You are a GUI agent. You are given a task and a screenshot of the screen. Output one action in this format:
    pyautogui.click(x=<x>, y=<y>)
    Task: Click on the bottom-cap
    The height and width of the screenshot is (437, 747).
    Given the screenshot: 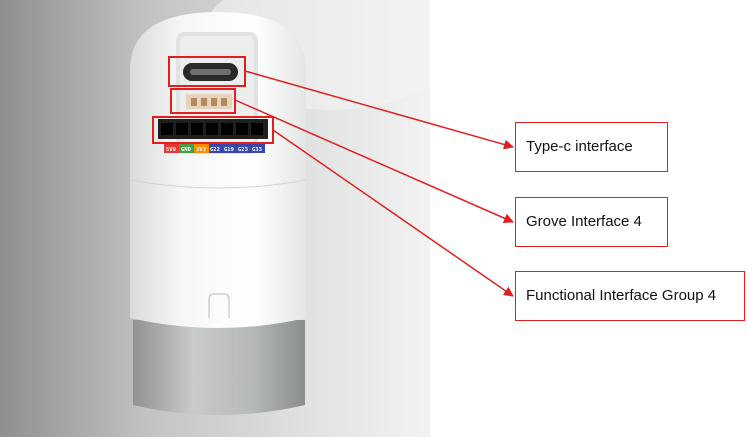 What is the action you would take?
    pyautogui.click(x=219, y=367)
    